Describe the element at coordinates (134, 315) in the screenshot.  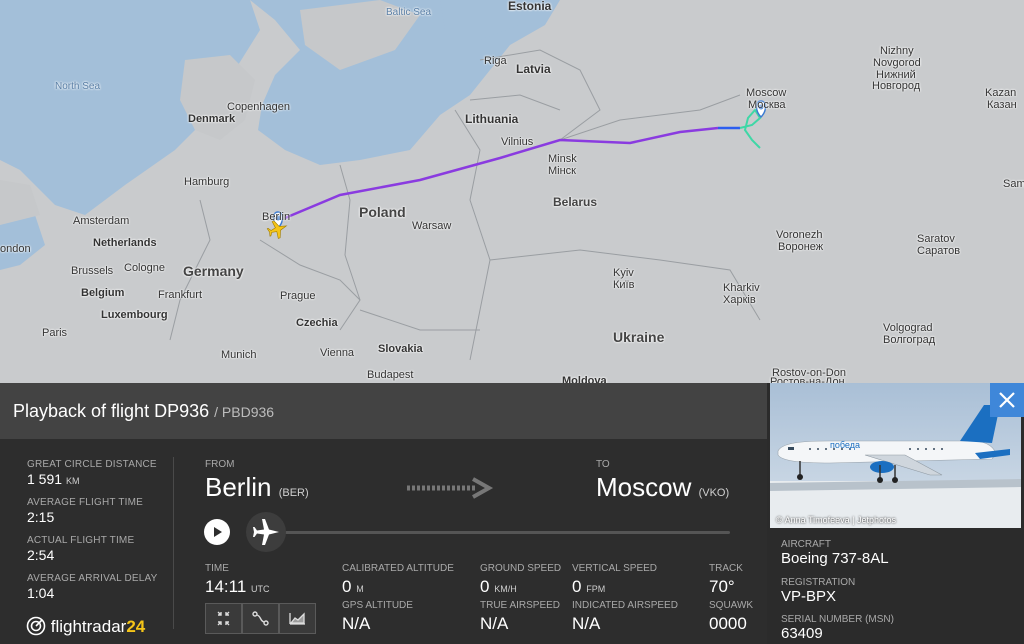
I see `label-luxembourg: Luxembourg` at that location.